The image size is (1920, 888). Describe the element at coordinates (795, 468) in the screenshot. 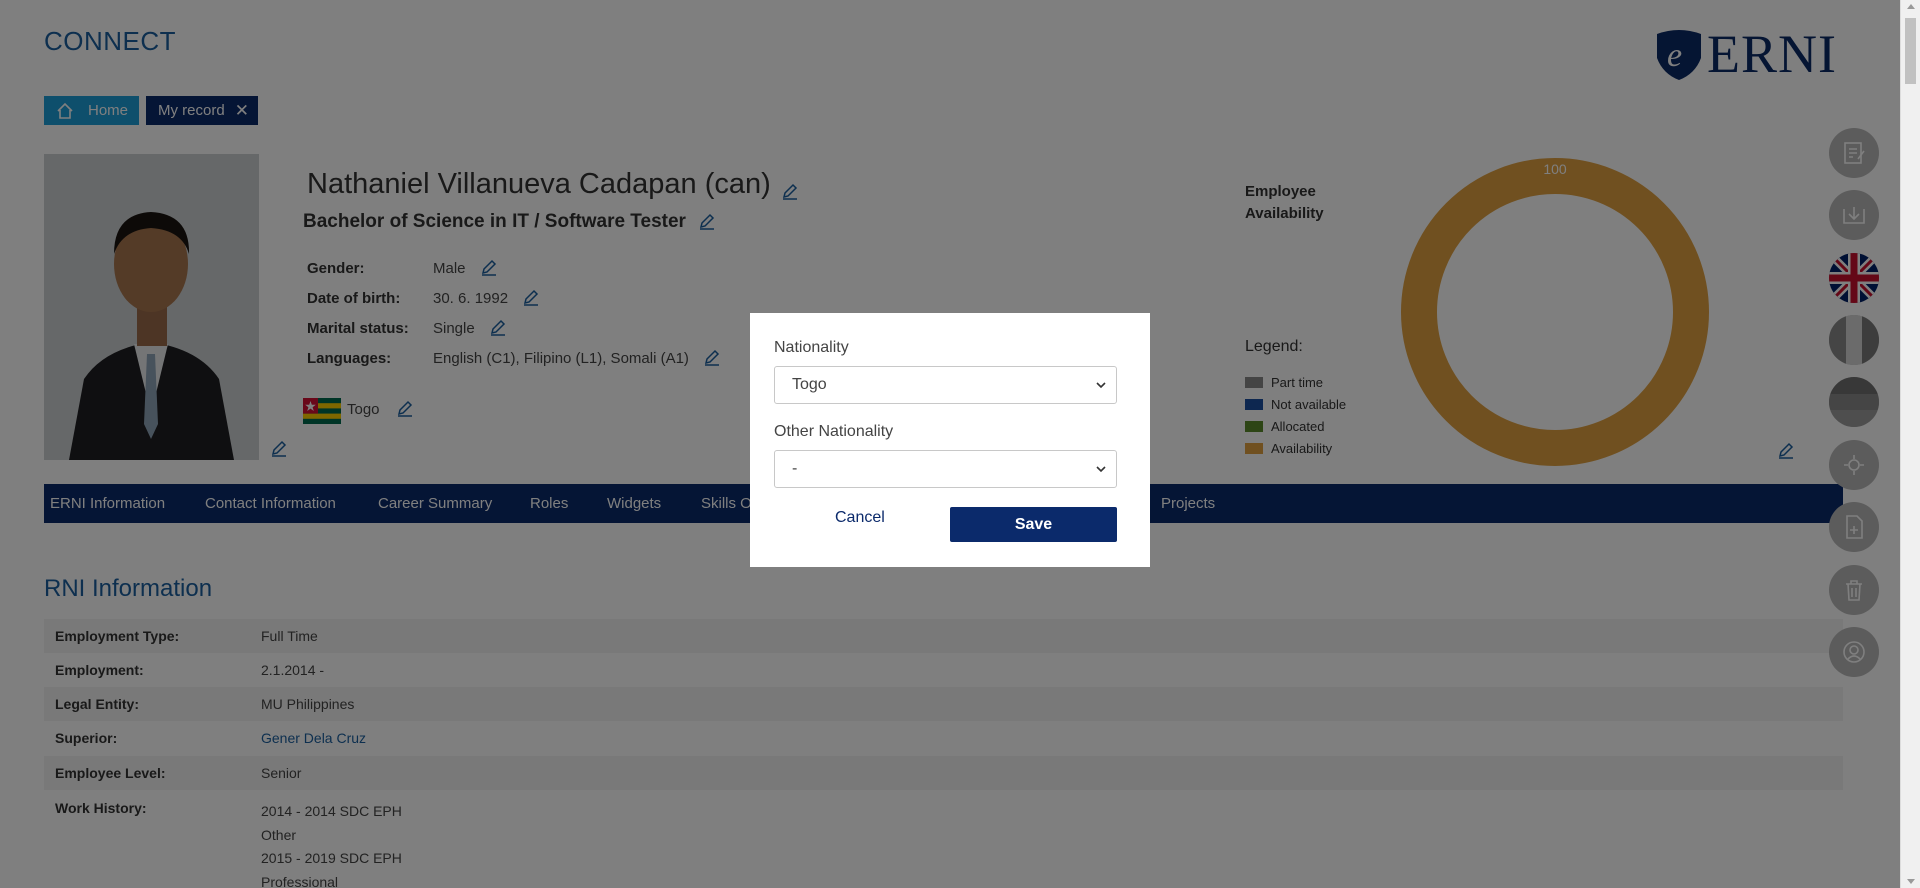

I see `other-nationality-select-value: -` at that location.